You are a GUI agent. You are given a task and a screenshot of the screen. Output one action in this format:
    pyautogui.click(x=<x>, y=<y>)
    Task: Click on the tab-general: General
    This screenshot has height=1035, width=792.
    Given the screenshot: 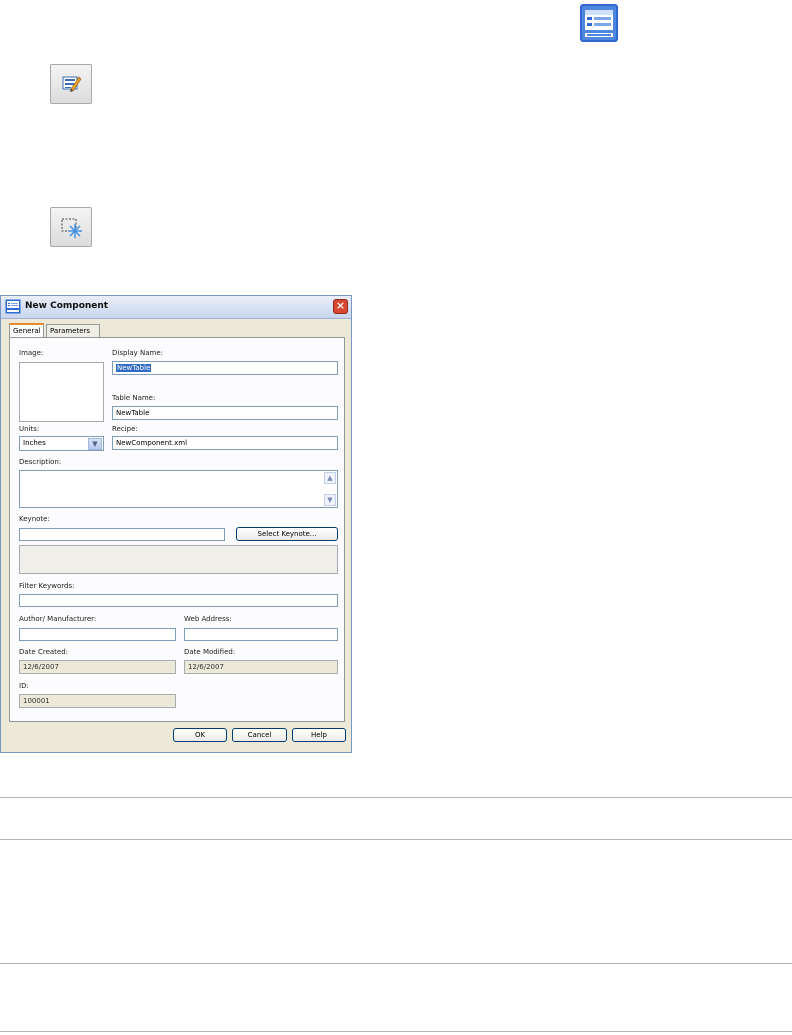 What is the action you would take?
    pyautogui.click(x=26, y=330)
    